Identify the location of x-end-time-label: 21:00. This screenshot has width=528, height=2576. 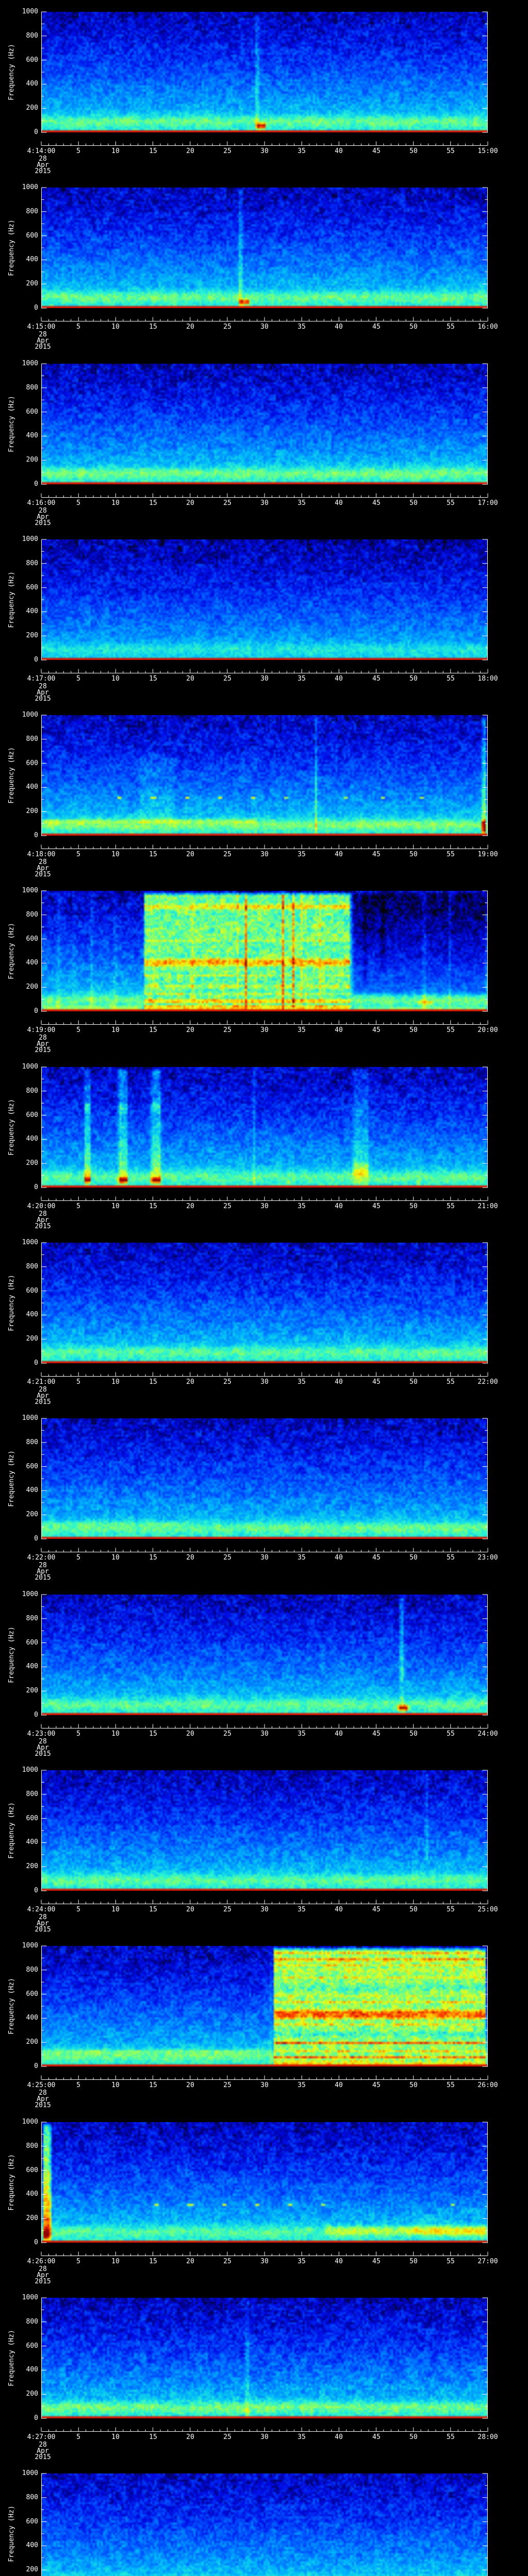
(487, 1206).